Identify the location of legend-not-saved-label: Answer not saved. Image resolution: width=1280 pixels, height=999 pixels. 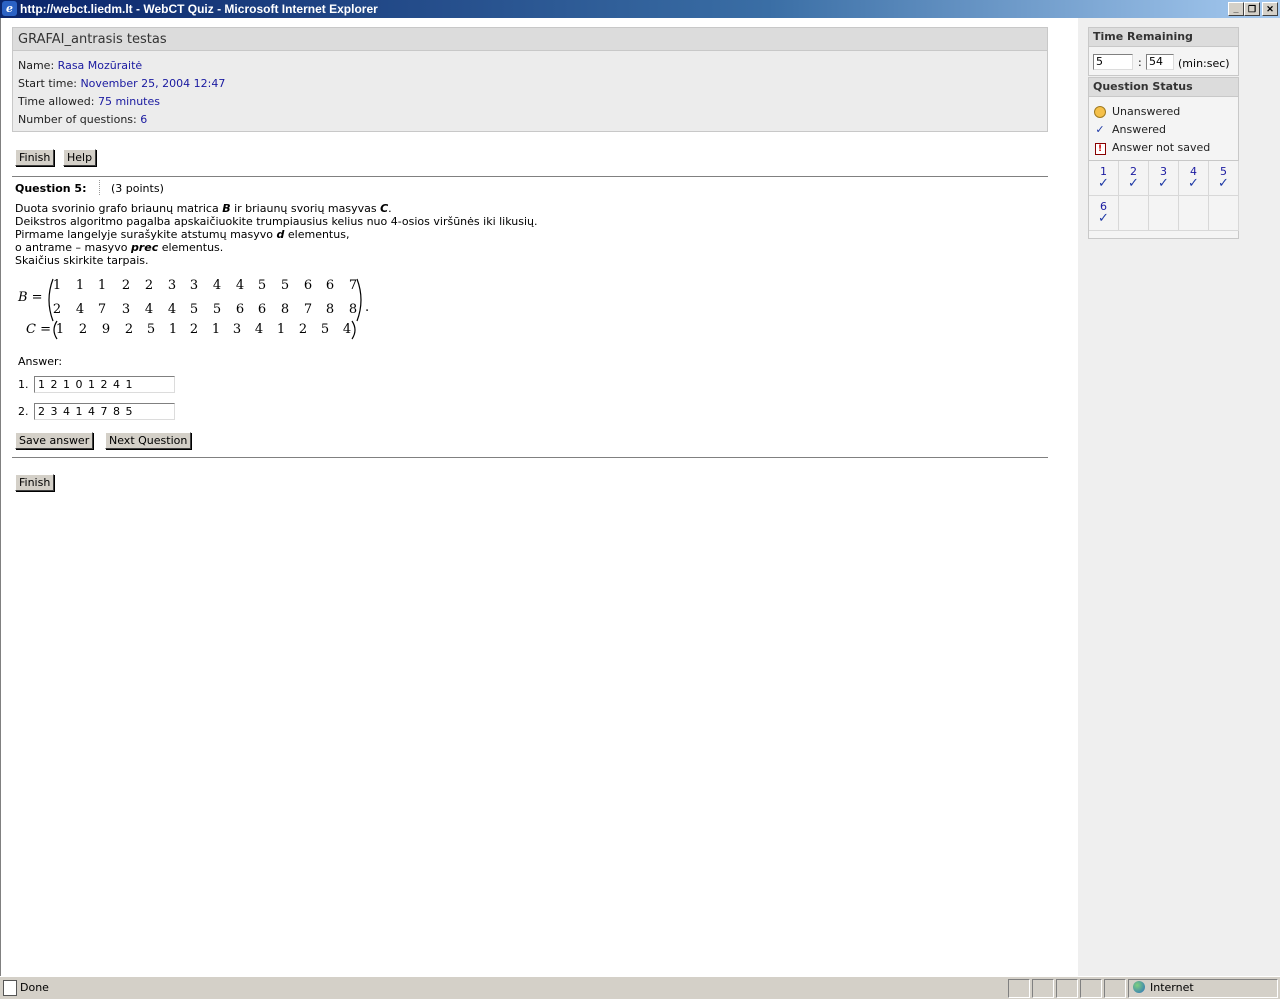
(1161, 147).